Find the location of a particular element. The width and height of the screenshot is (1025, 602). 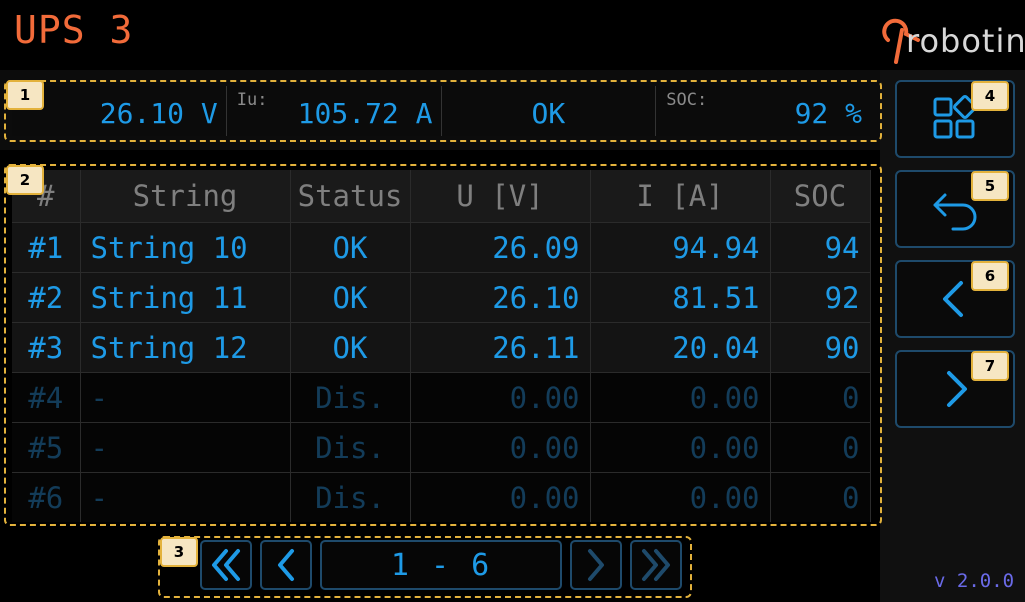

annotation-badge: 7 is located at coordinates (990, 366).